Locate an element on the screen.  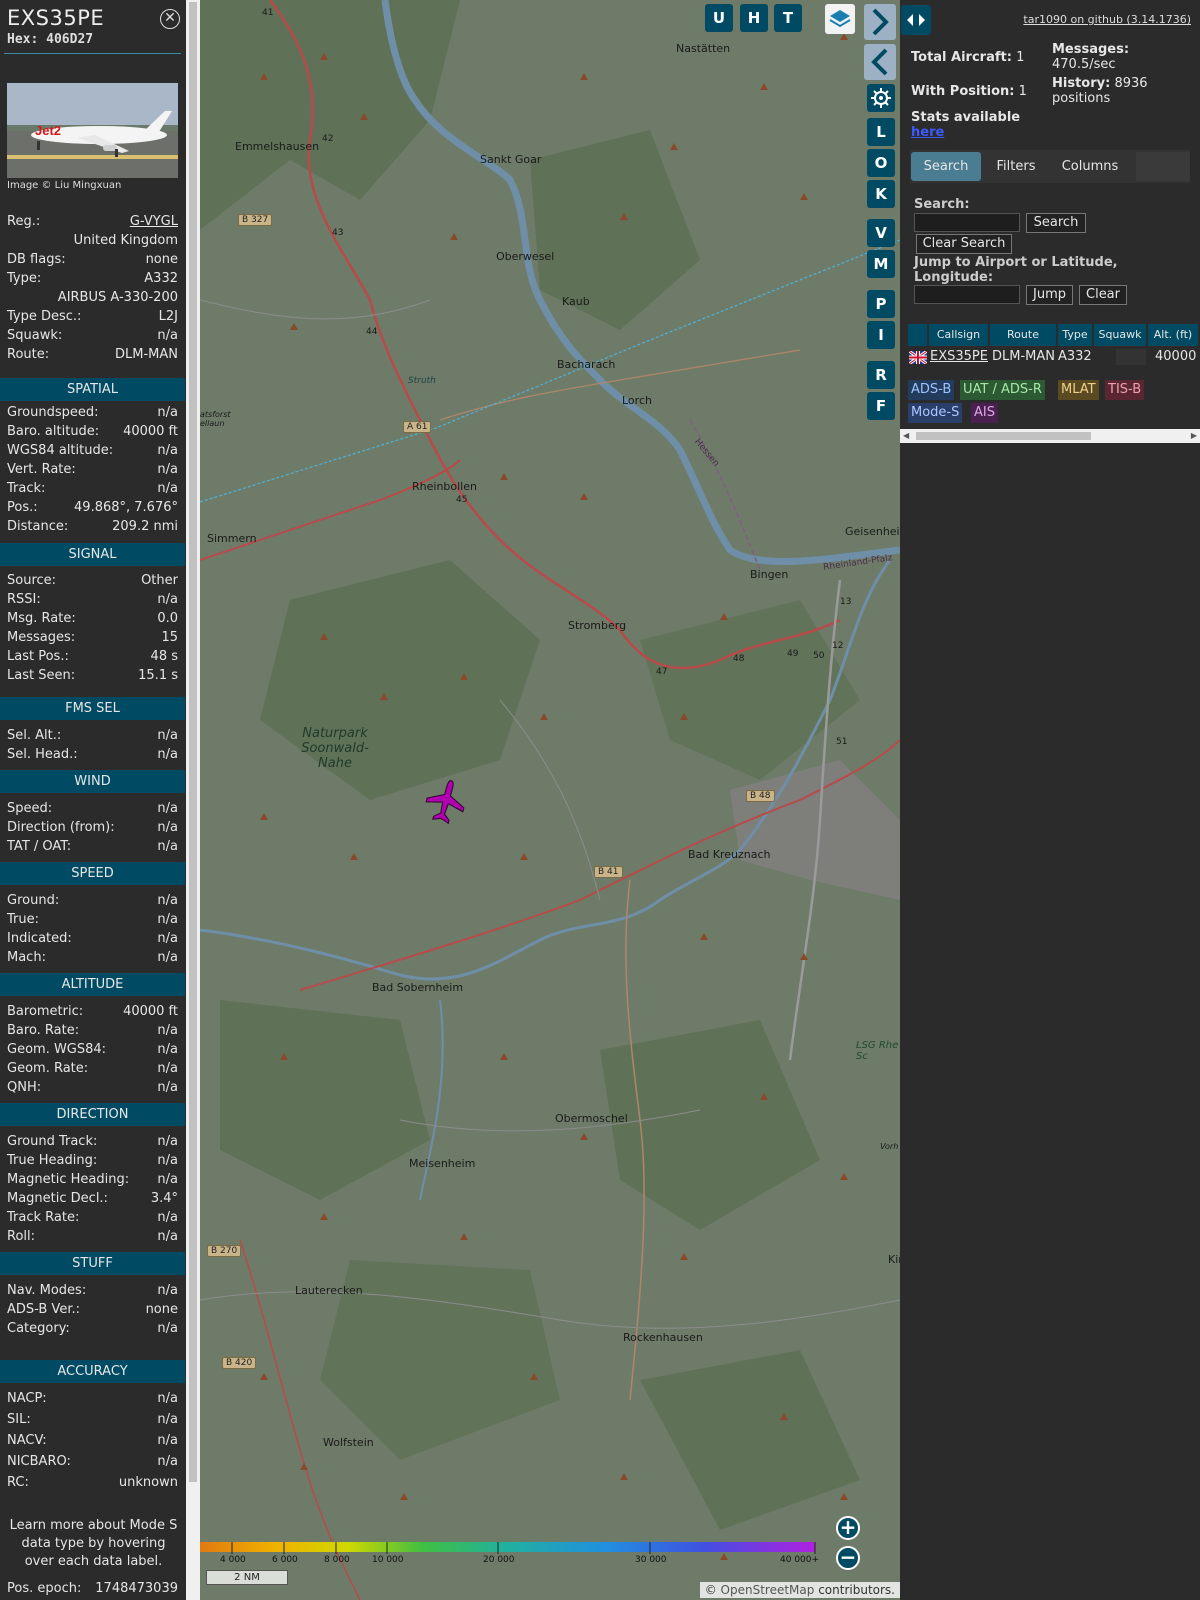
row-key: Messages: is located at coordinates (41, 638).